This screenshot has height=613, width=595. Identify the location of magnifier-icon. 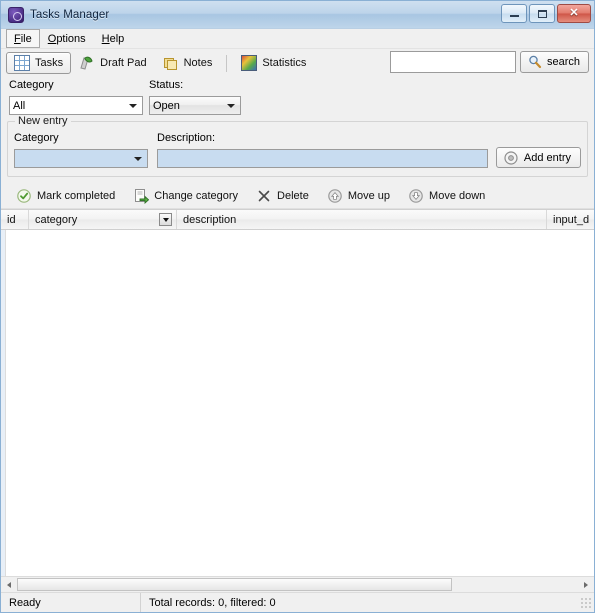
(535, 62).